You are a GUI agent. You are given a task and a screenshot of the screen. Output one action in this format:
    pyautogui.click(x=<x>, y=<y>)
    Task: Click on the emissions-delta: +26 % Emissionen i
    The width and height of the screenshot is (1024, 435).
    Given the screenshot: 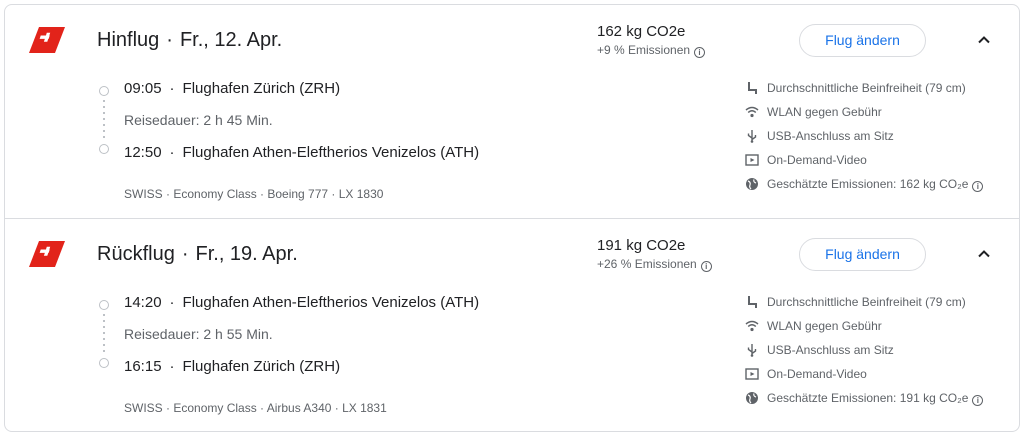 What is the action you would take?
    pyautogui.click(x=654, y=264)
    